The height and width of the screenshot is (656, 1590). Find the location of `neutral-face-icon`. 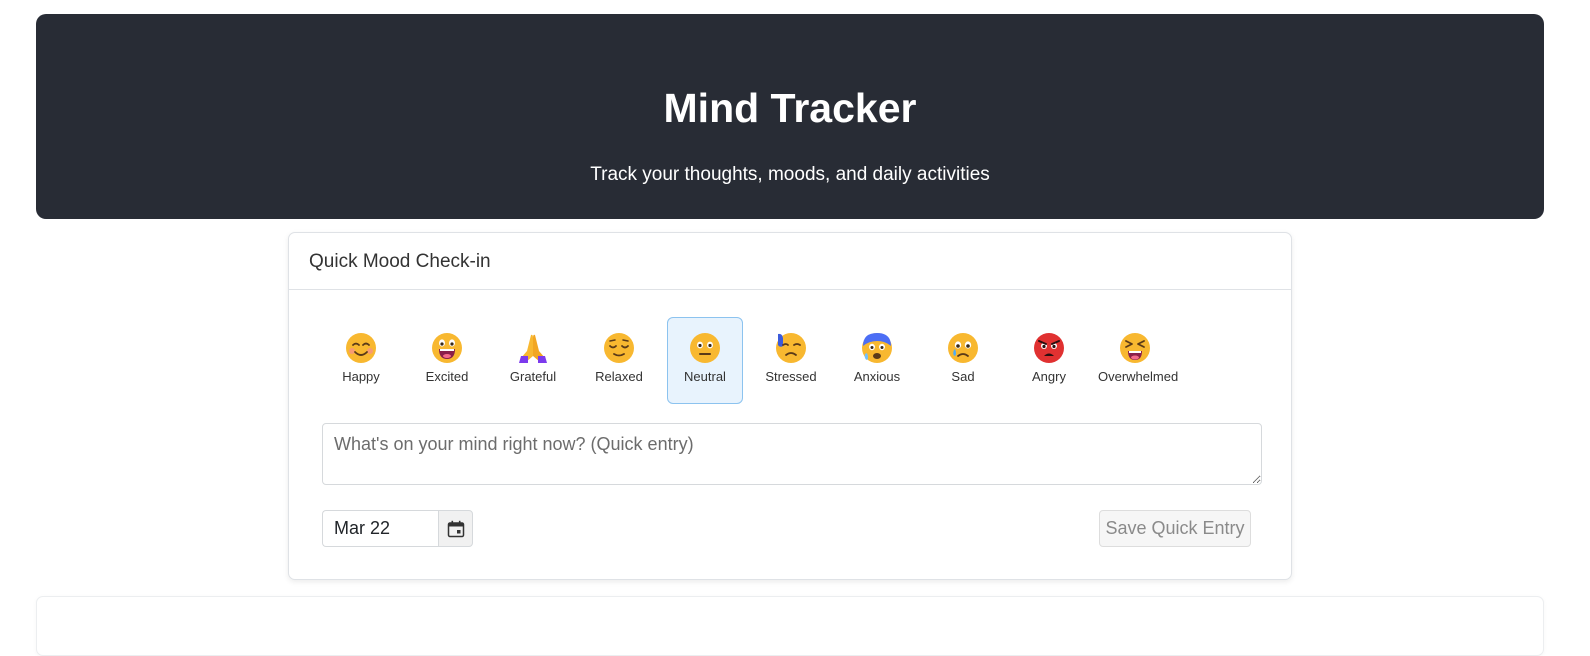

neutral-face-icon is located at coordinates (705, 348).